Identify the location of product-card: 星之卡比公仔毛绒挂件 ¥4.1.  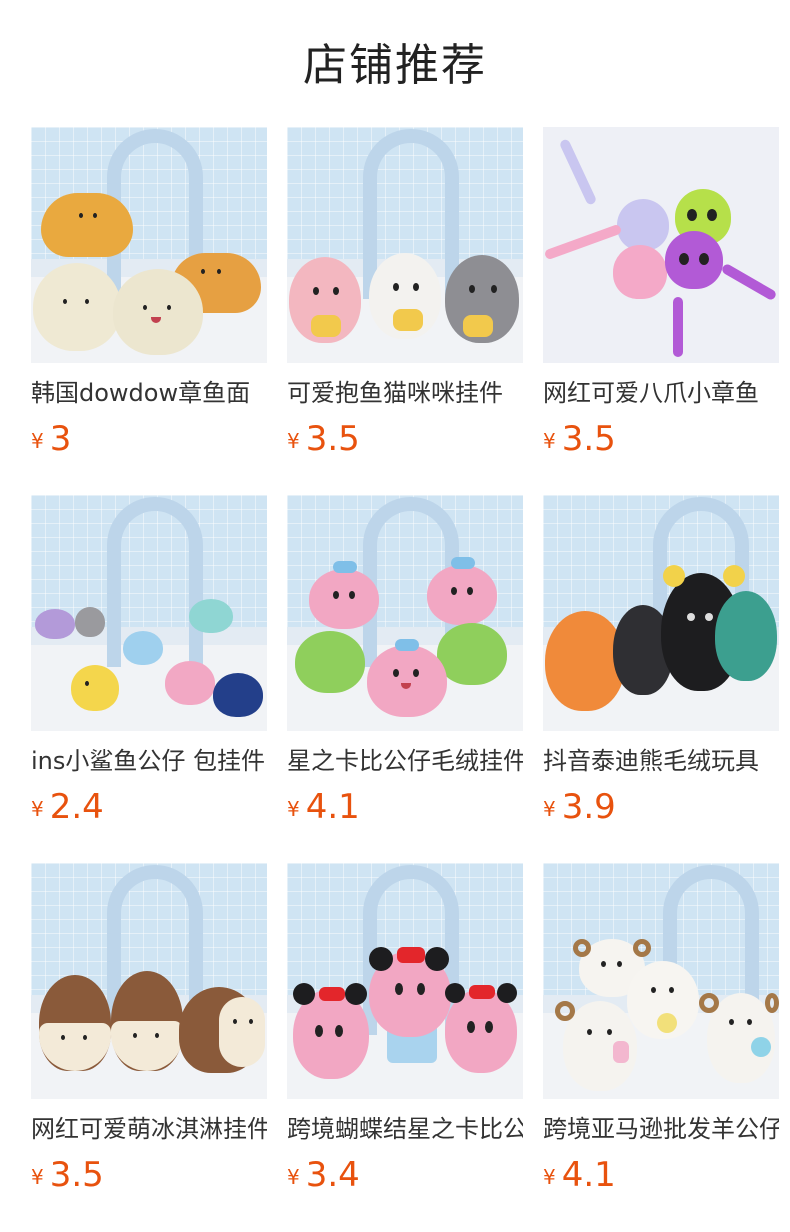
(405, 665).